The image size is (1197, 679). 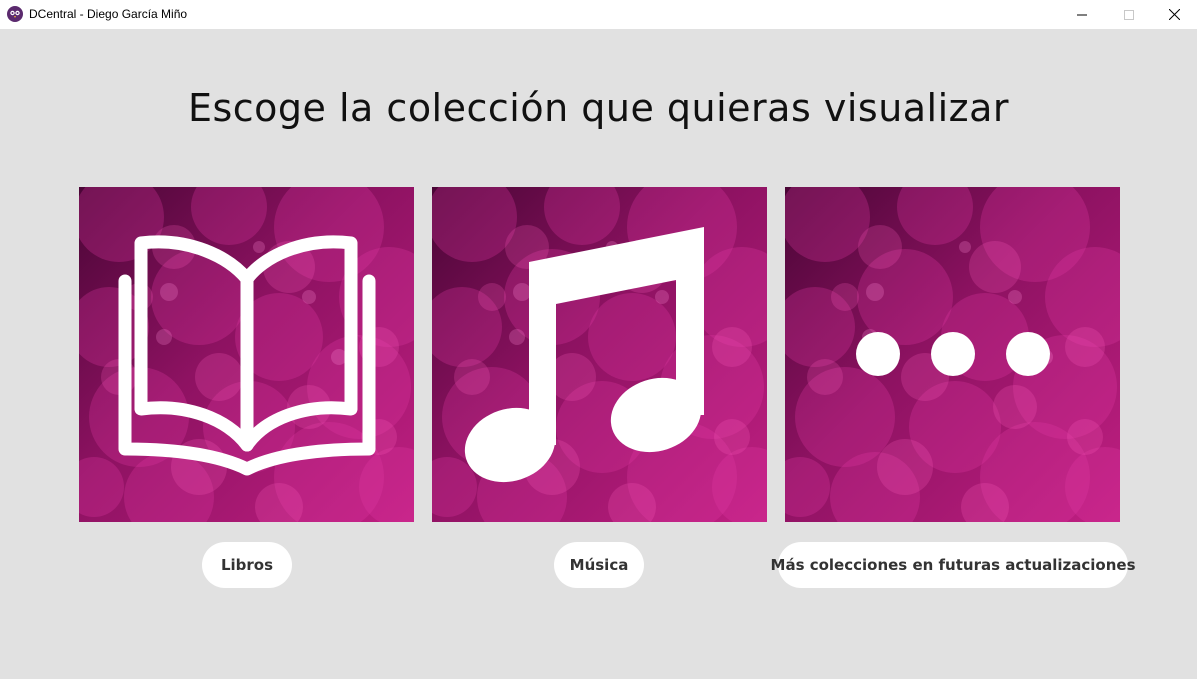 I want to click on minimize-button, so click(x=1082, y=14).